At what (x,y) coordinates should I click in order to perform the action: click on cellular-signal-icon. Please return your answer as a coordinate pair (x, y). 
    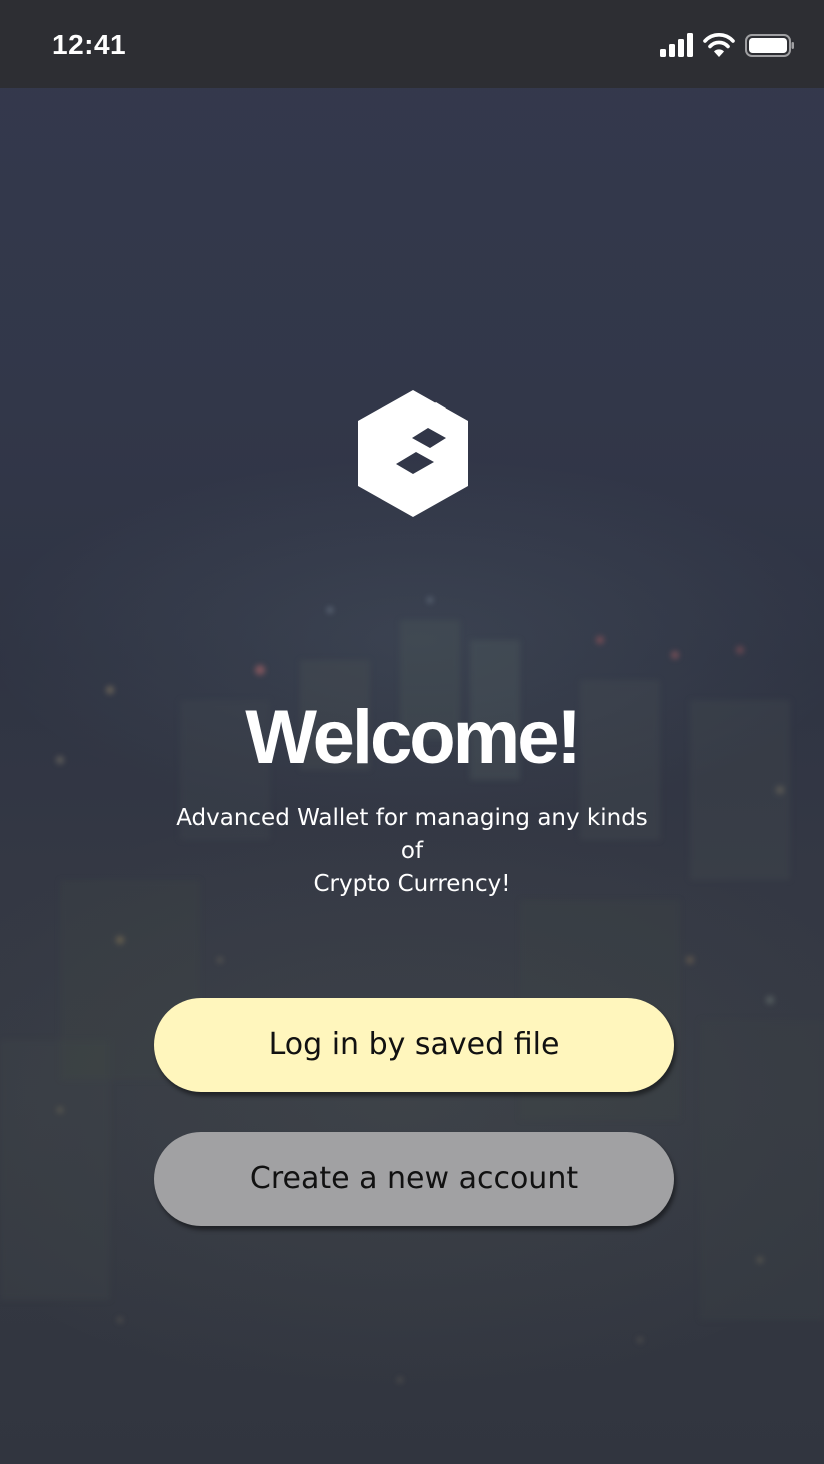
    Looking at the image, I should click on (676, 45).